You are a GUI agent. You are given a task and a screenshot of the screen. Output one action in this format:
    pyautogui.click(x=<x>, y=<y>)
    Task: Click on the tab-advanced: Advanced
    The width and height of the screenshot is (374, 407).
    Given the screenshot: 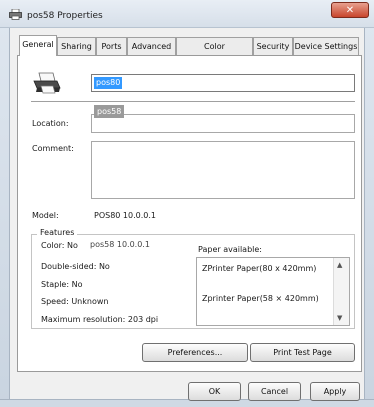 What is the action you would take?
    pyautogui.click(x=151, y=46)
    